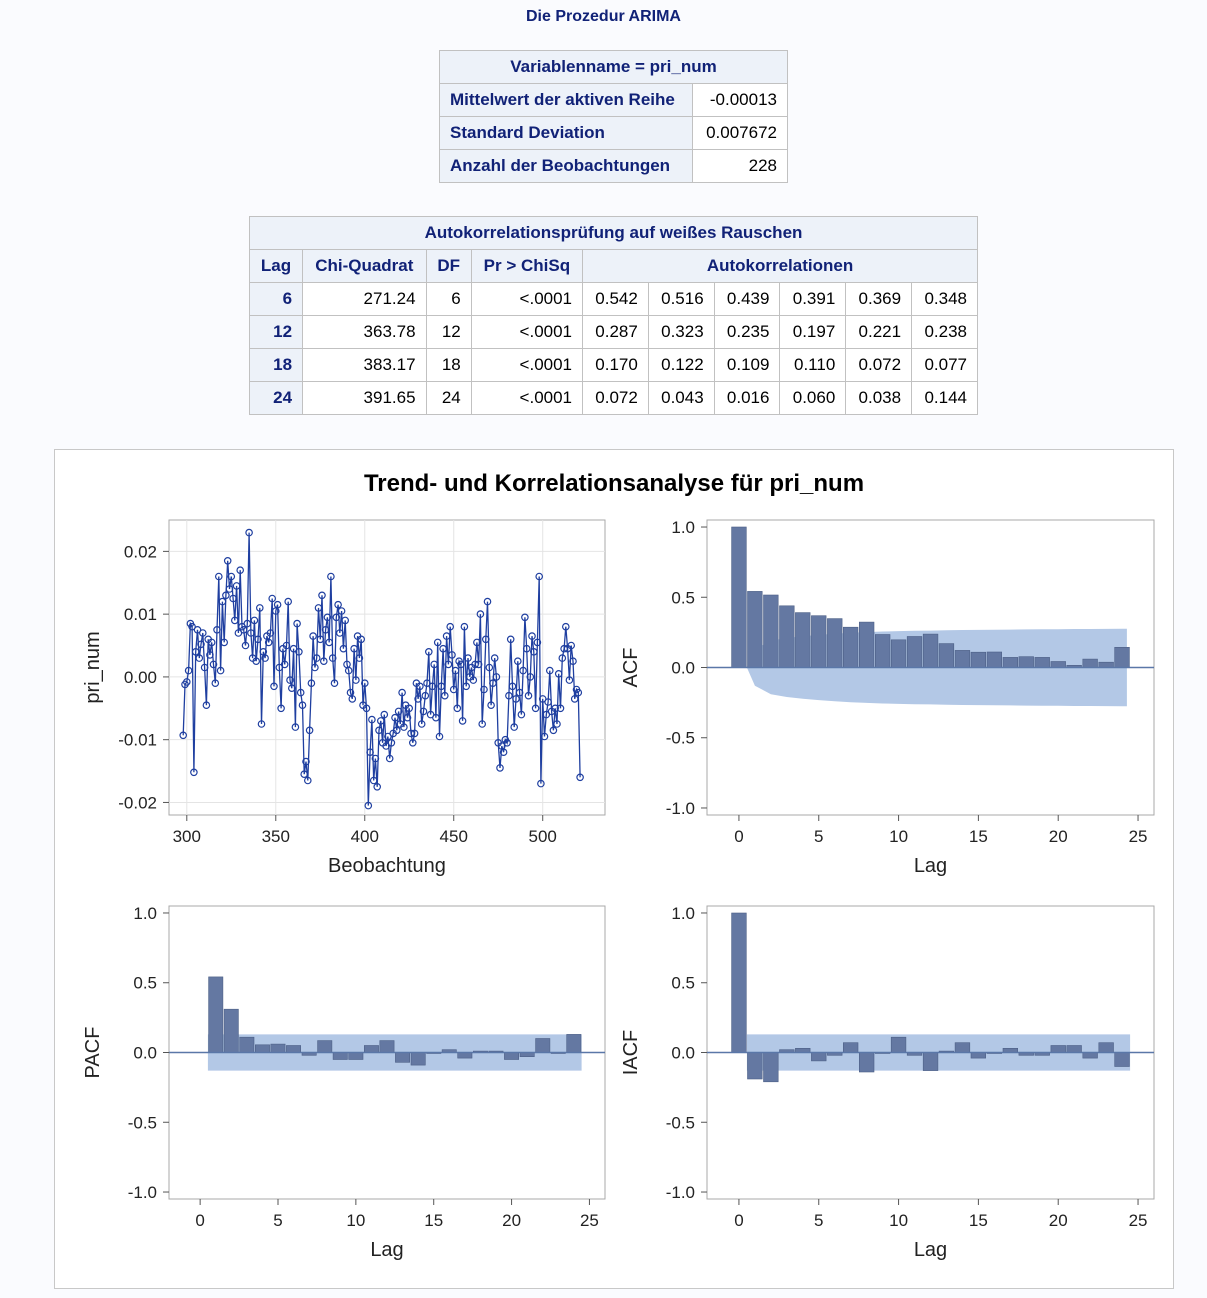 This screenshot has width=1207, height=1298. Describe the element at coordinates (187, 836) in the screenshot. I see `x-tick-label: 300` at that location.